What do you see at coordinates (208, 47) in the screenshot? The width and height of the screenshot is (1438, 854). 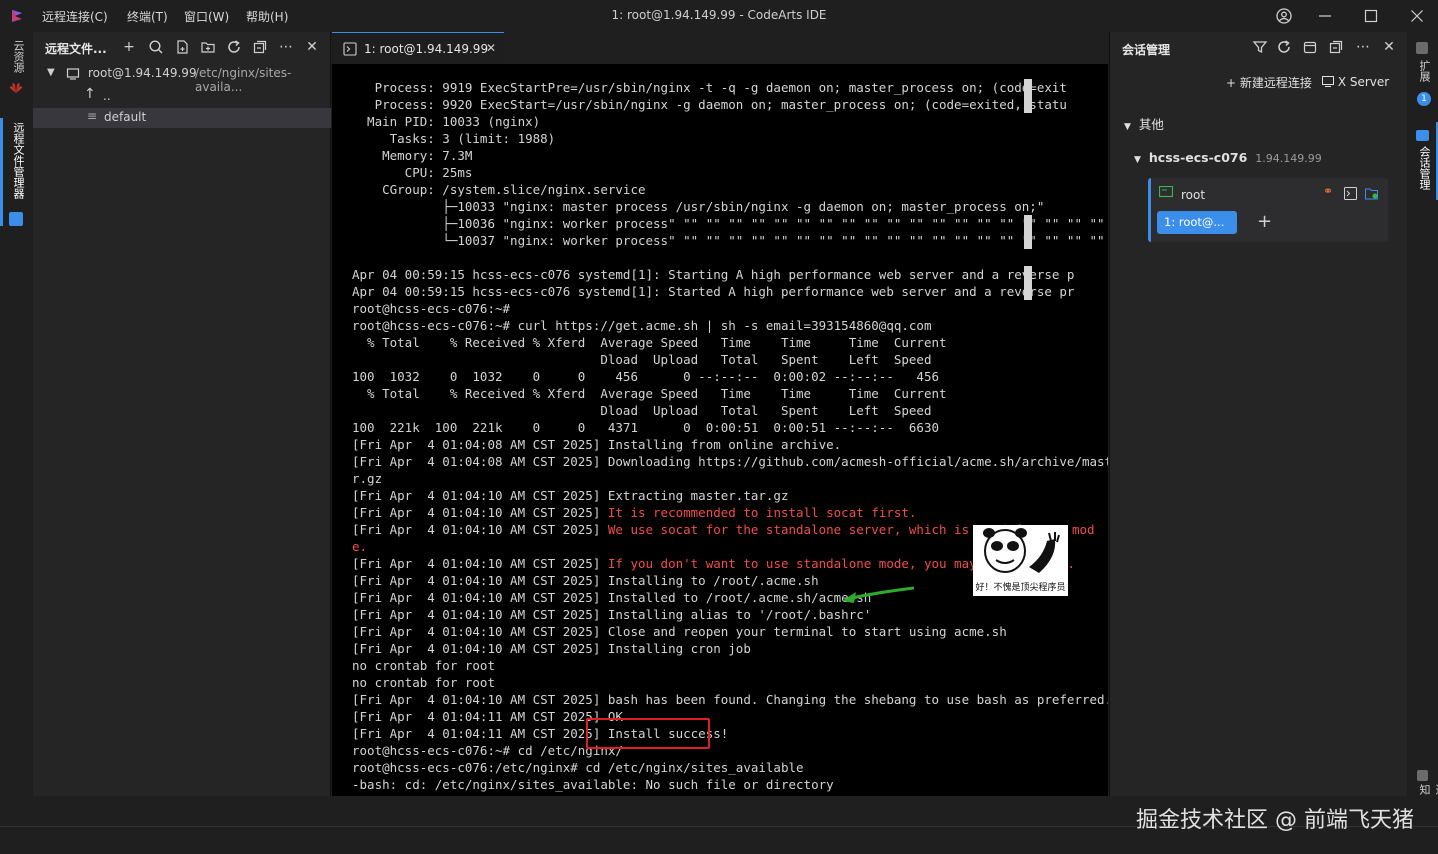 I see `new-folder-icon` at bounding box center [208, 47].